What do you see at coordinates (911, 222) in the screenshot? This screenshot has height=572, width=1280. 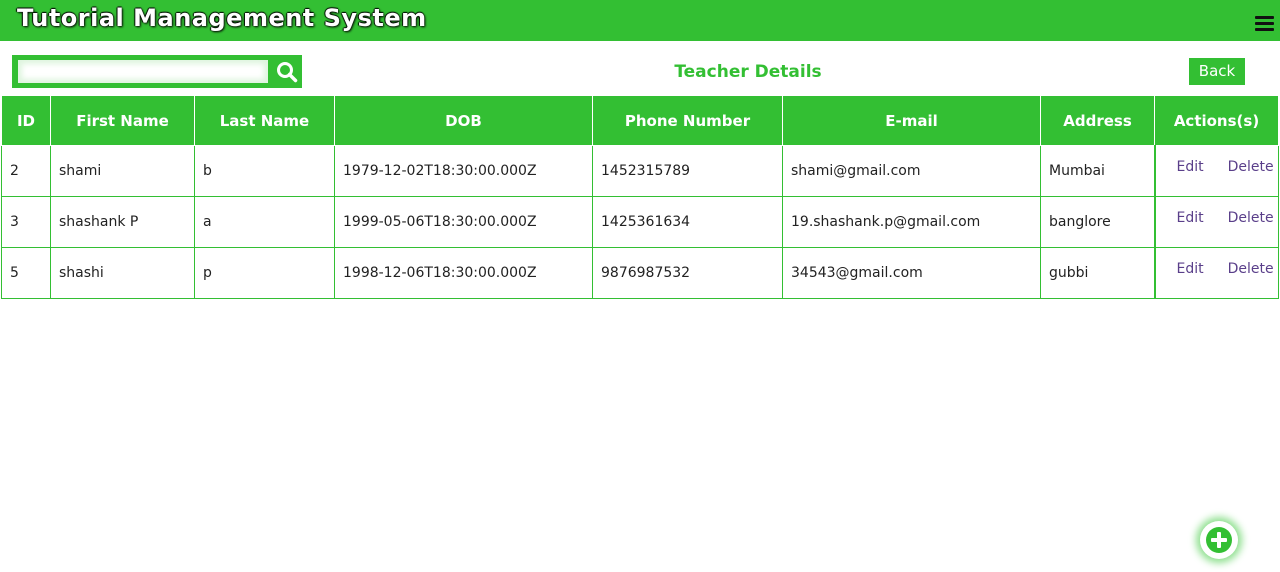 I see `cell-email: 19.shashank.p@gmail.com` at bounding box center [911, 222].